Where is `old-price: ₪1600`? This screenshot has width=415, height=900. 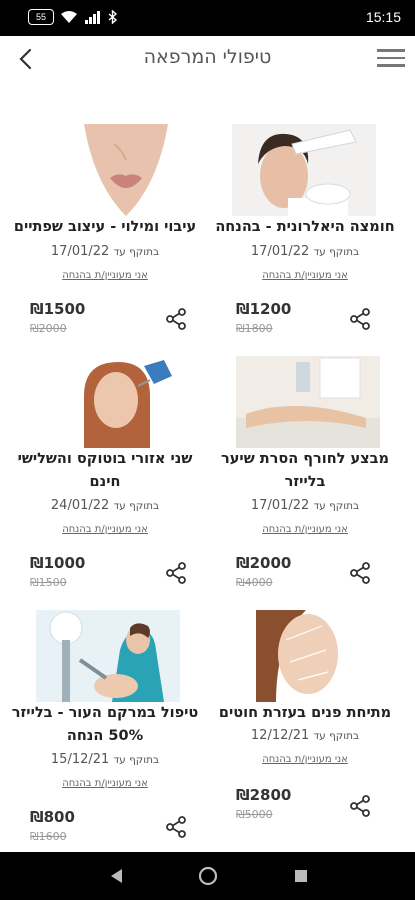 old-price: ₪1600 is located at coordinates (48, 836).